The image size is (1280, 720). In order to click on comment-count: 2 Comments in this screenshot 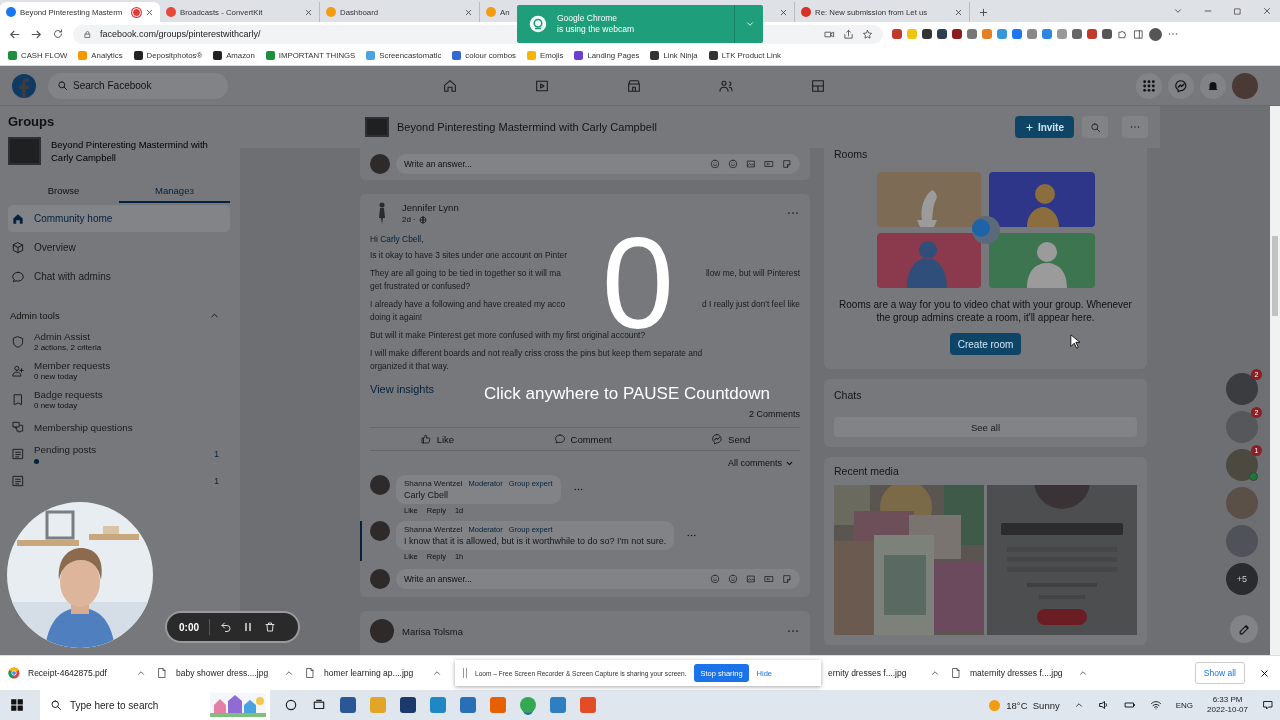, I will do `click(774, 414)`.